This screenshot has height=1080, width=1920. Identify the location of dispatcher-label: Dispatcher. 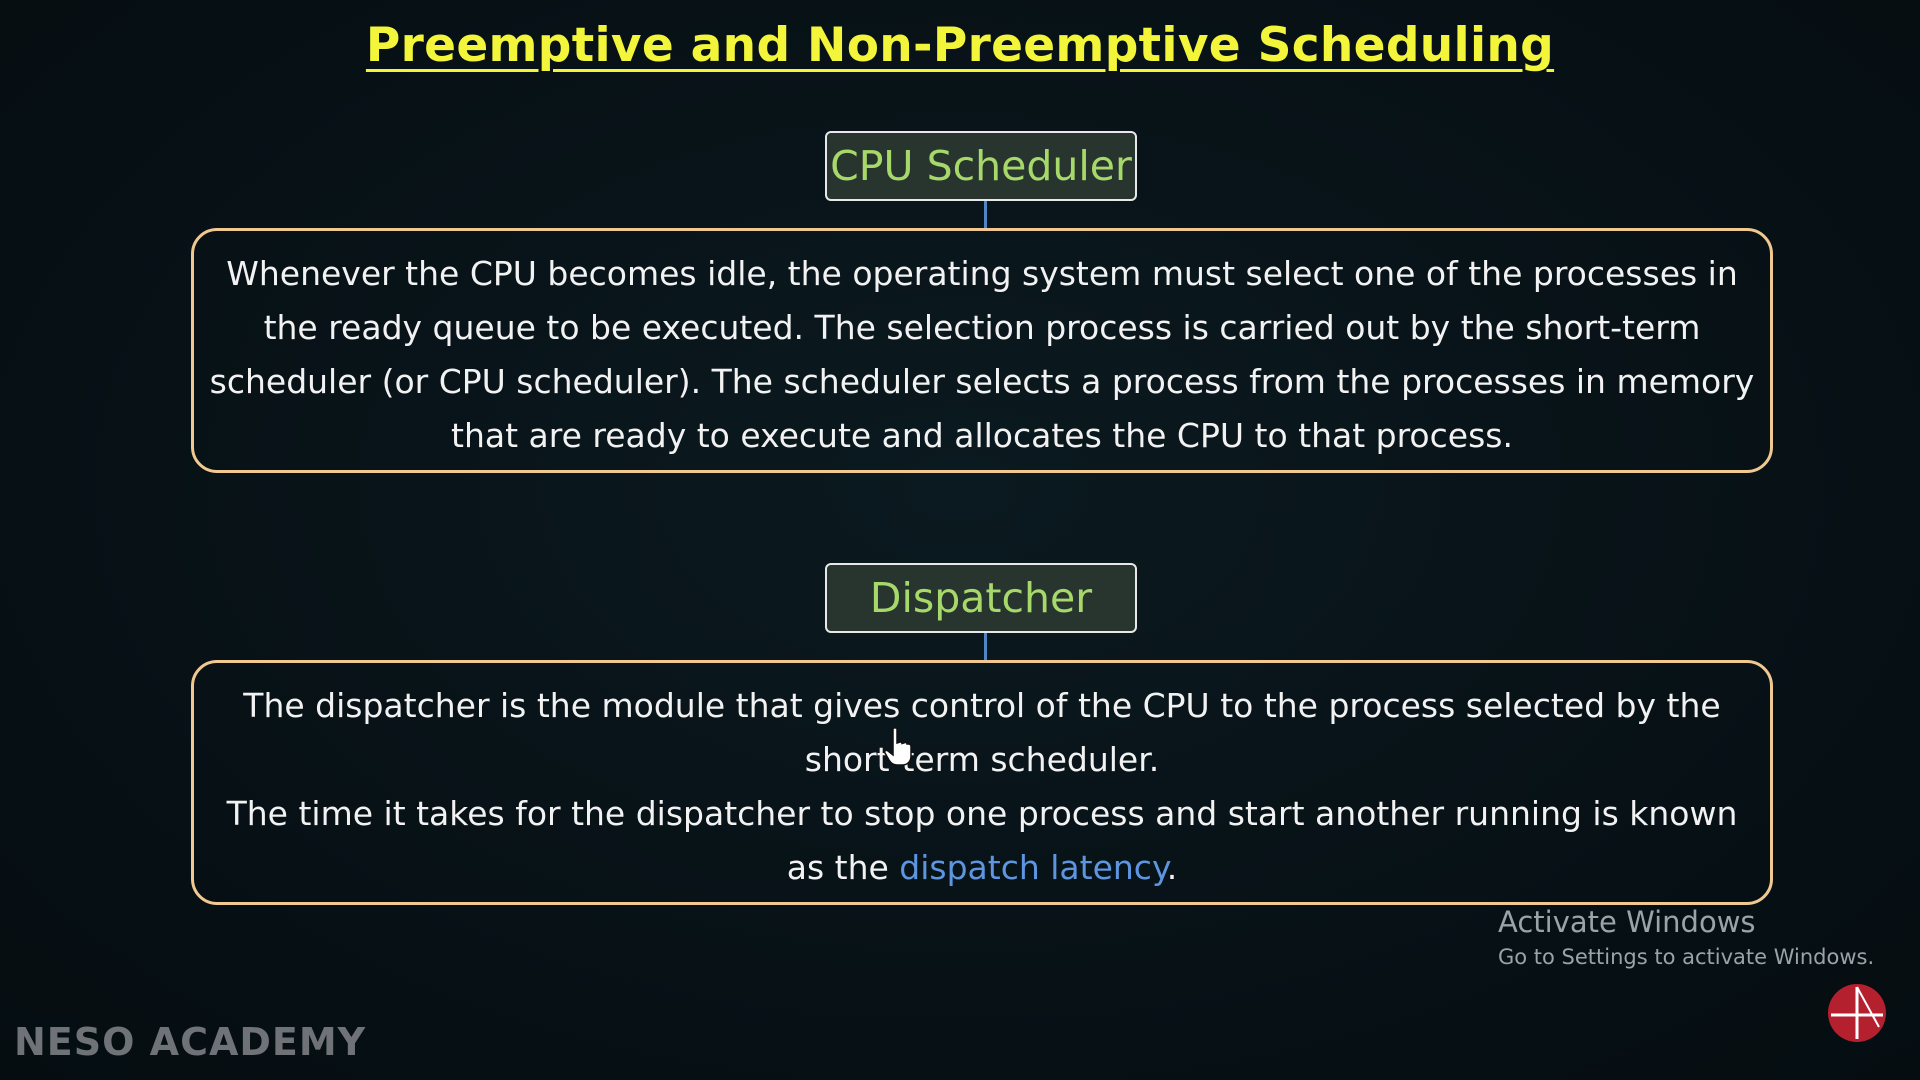
(981, 598).